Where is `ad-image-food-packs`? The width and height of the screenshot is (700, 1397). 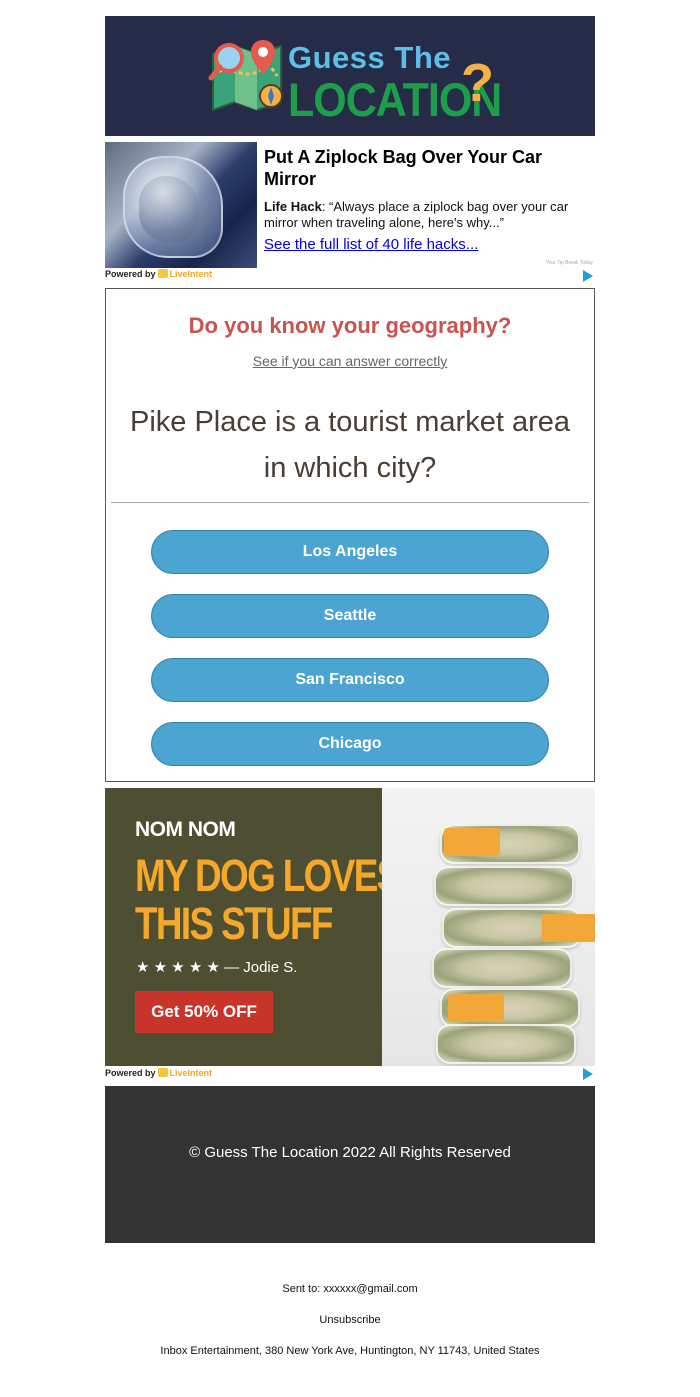 ad-image-food-packs is located at coordinates (488, 927).